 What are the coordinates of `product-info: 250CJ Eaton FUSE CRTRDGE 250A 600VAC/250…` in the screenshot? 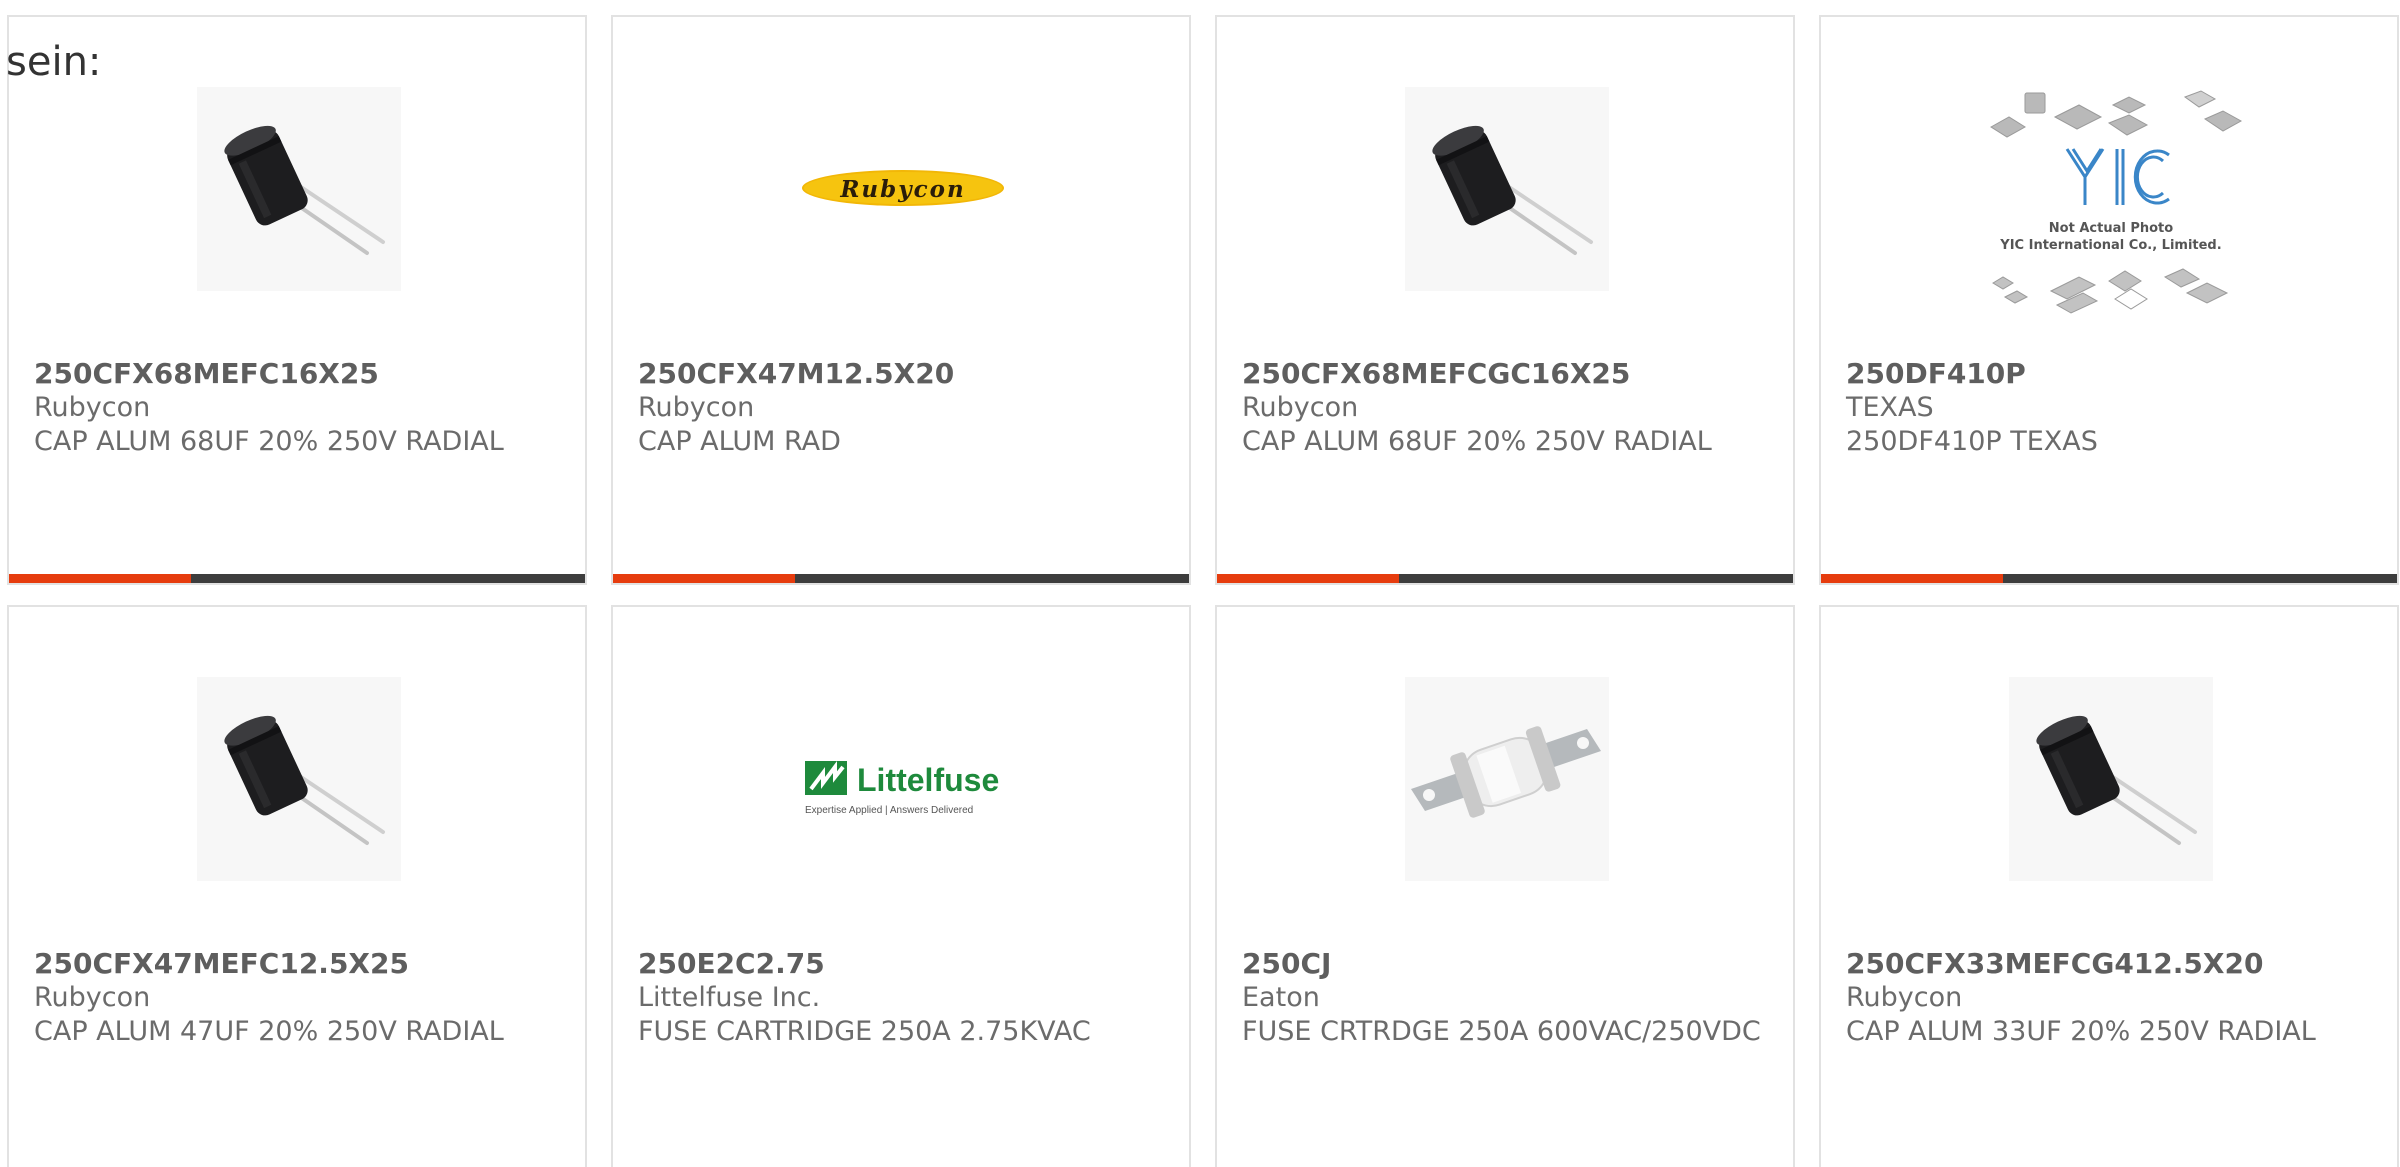 It's located at (1507, 998).